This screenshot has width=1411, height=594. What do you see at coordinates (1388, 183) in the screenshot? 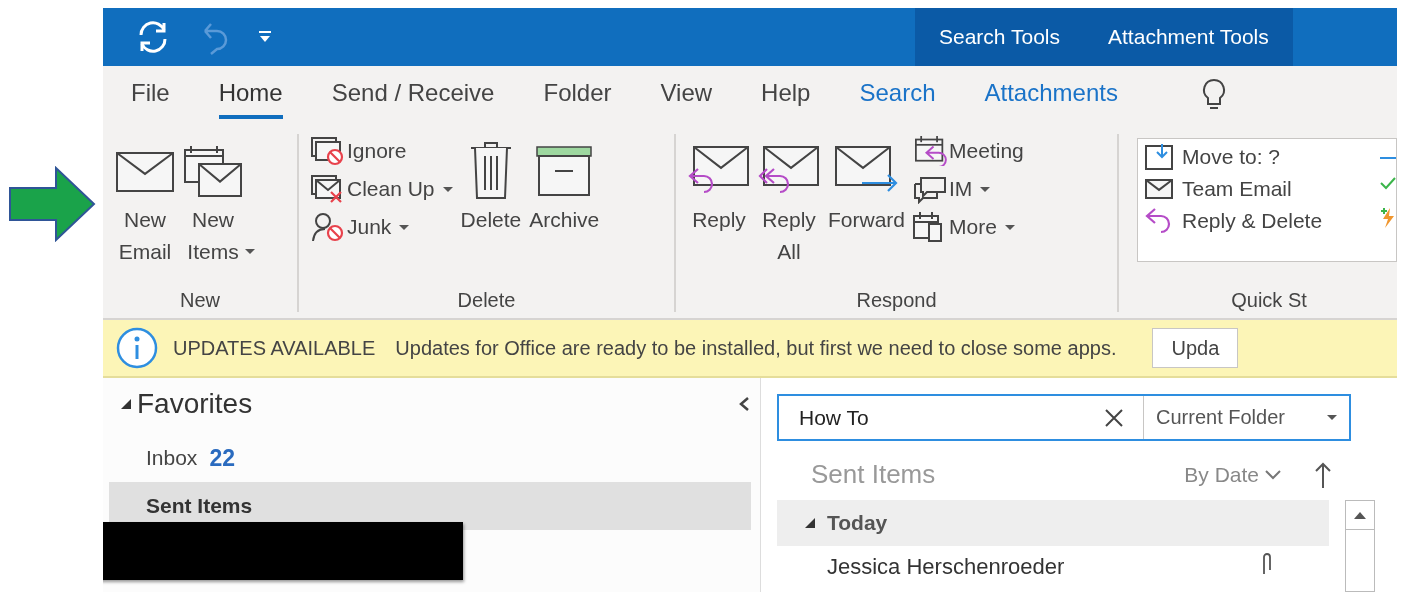
I see `check-icon` at bounding box center [1388, 183].